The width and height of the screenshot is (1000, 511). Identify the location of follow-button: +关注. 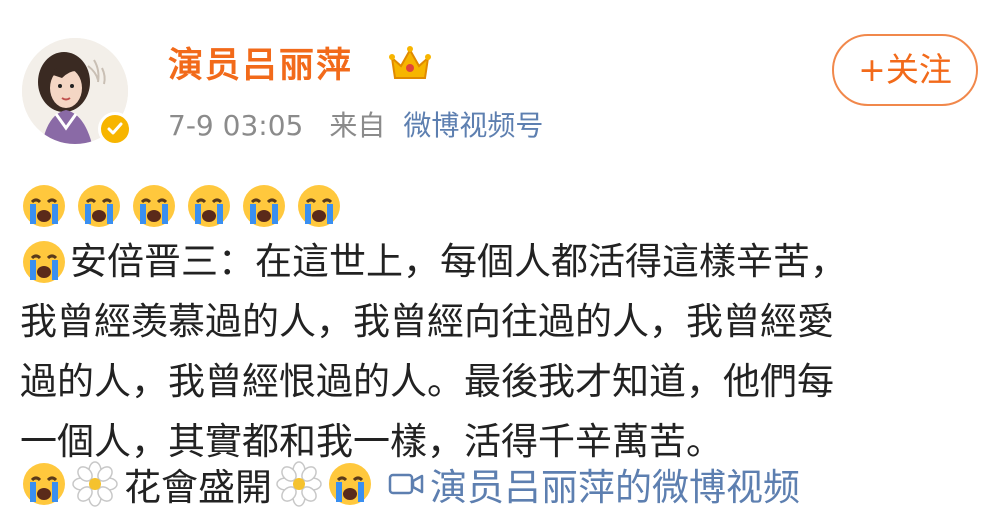
(905, 70).